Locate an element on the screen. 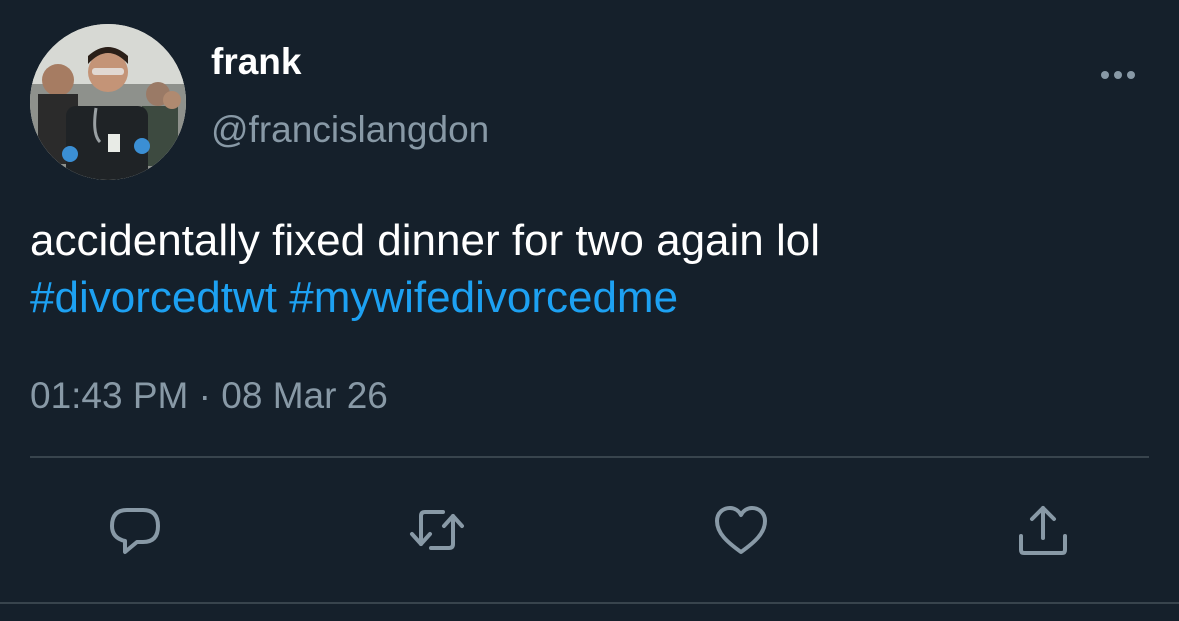 The image size is (1179, 621). tweet-timestamp: 01:43 PM · 08 Mar 26 is located at coordinates (209, 396).